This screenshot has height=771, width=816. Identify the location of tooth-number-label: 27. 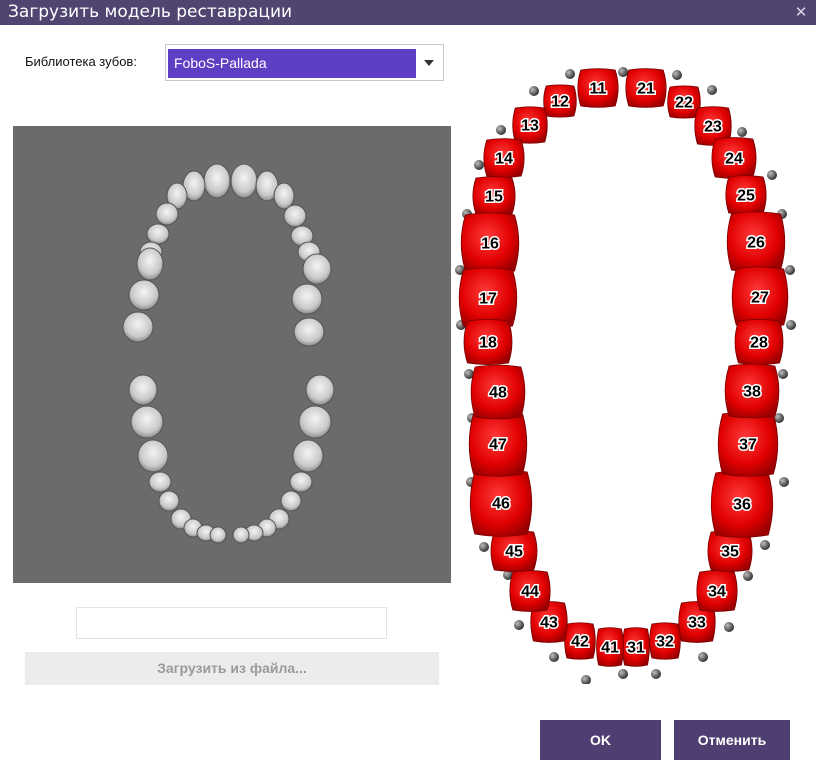
(760, 298).